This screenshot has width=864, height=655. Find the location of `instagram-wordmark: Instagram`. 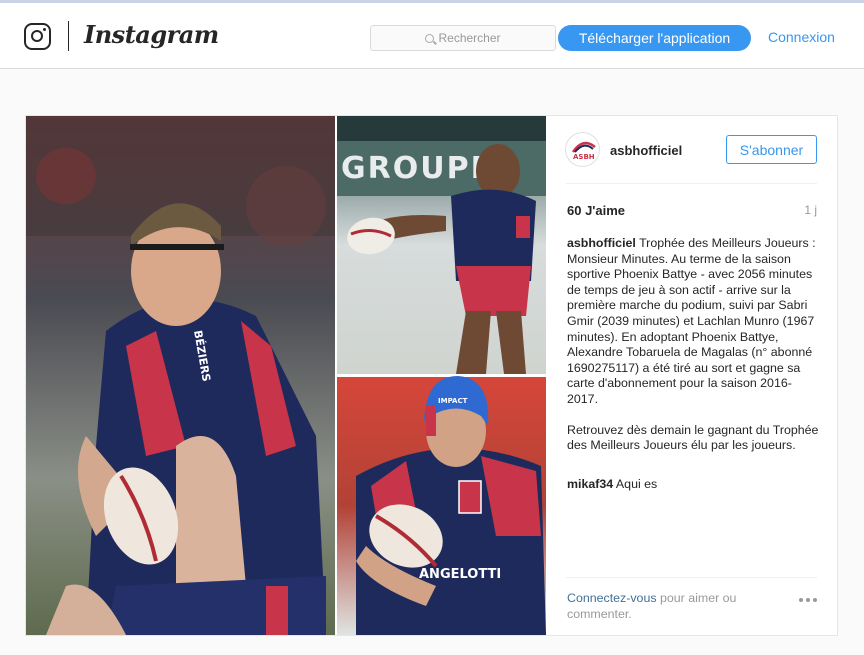

instagram-wordmark: Instagram is located at coordinates (151, 34).